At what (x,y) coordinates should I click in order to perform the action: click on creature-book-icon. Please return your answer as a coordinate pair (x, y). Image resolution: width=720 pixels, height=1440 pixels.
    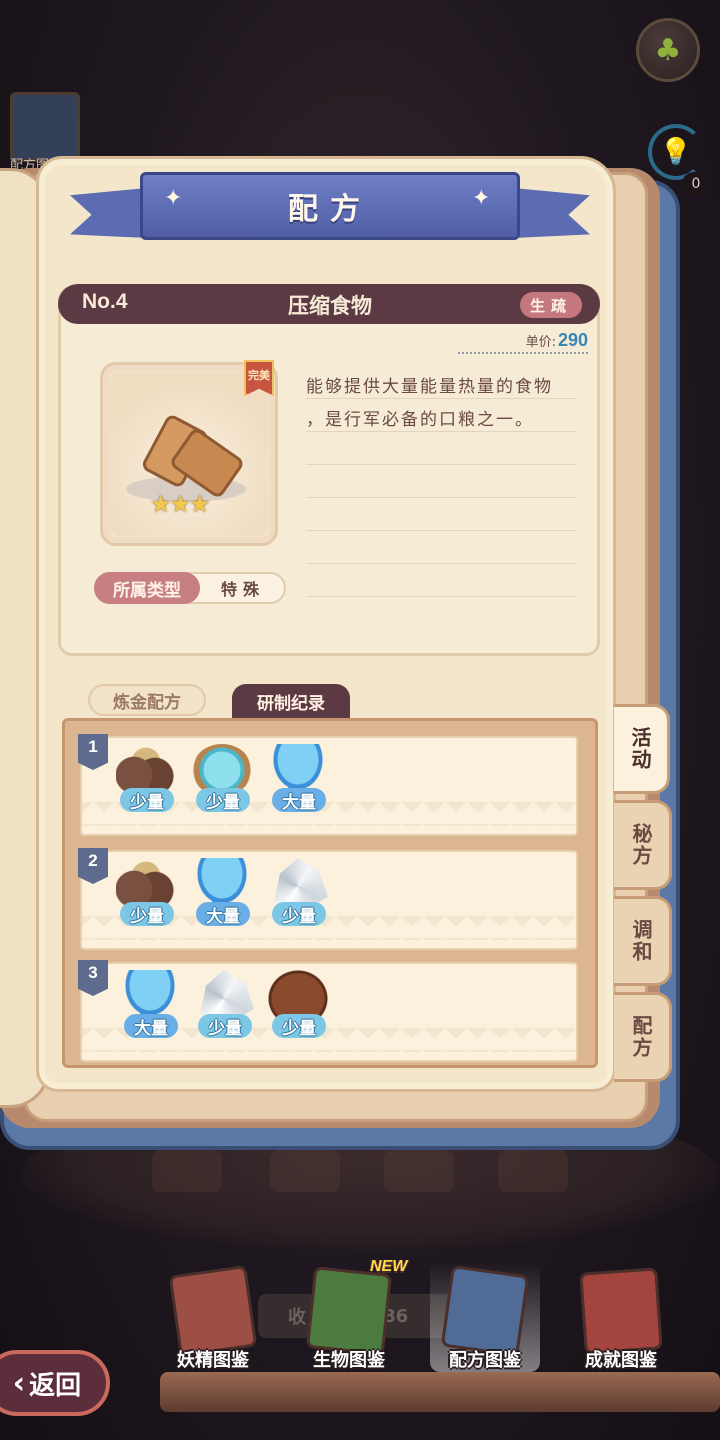
    Looking at the image, I should click on (349, 1311).